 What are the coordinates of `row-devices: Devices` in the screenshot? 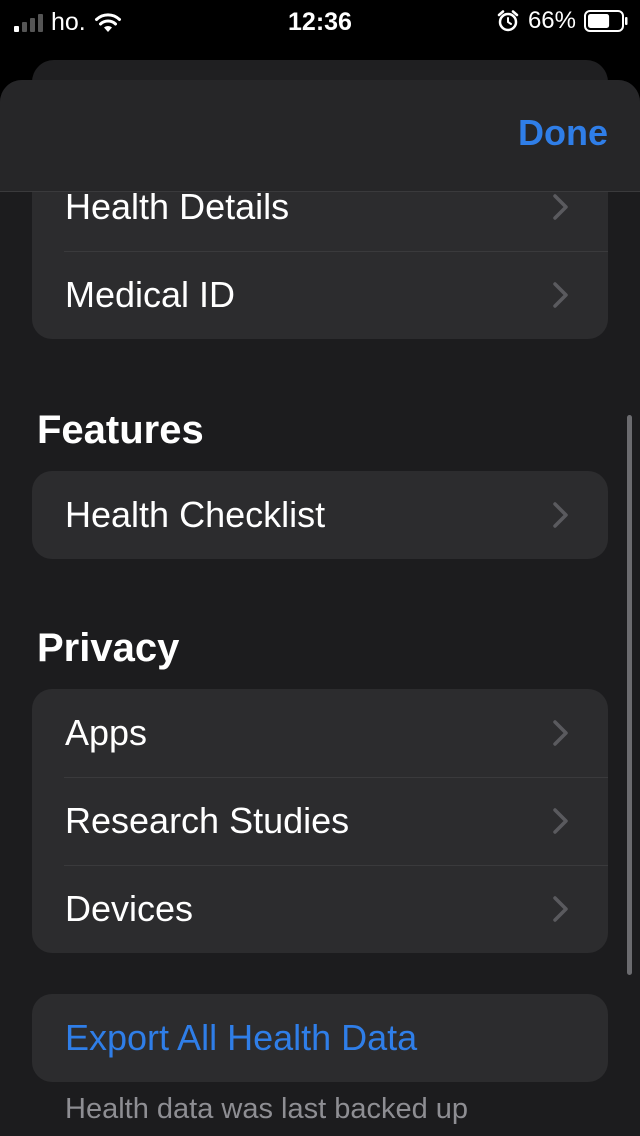 It's located at (320, 909).